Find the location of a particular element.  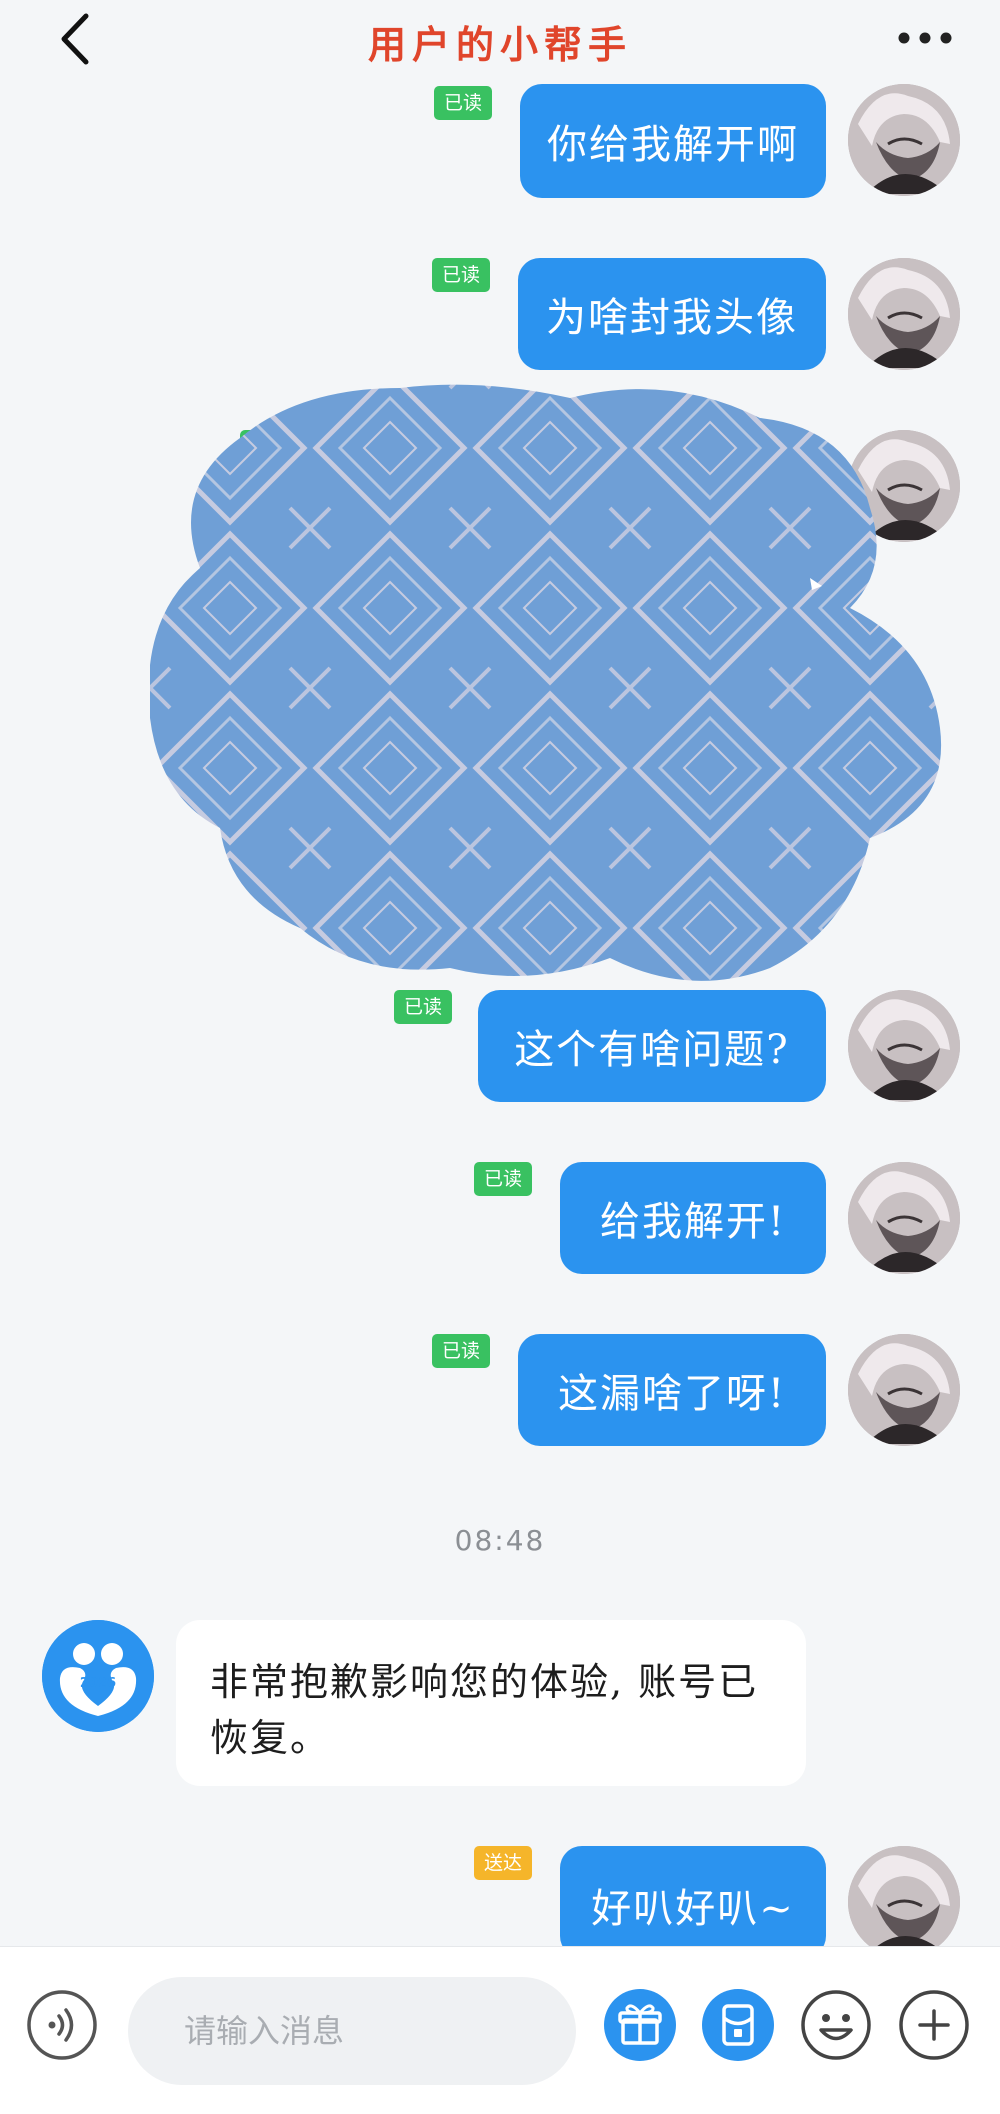

assistant-avatar: 2026 is located at coordinates (98, 1676).